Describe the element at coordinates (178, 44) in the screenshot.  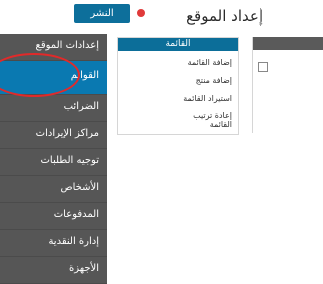
I see `menu-panel-header: القائمة` at that location.